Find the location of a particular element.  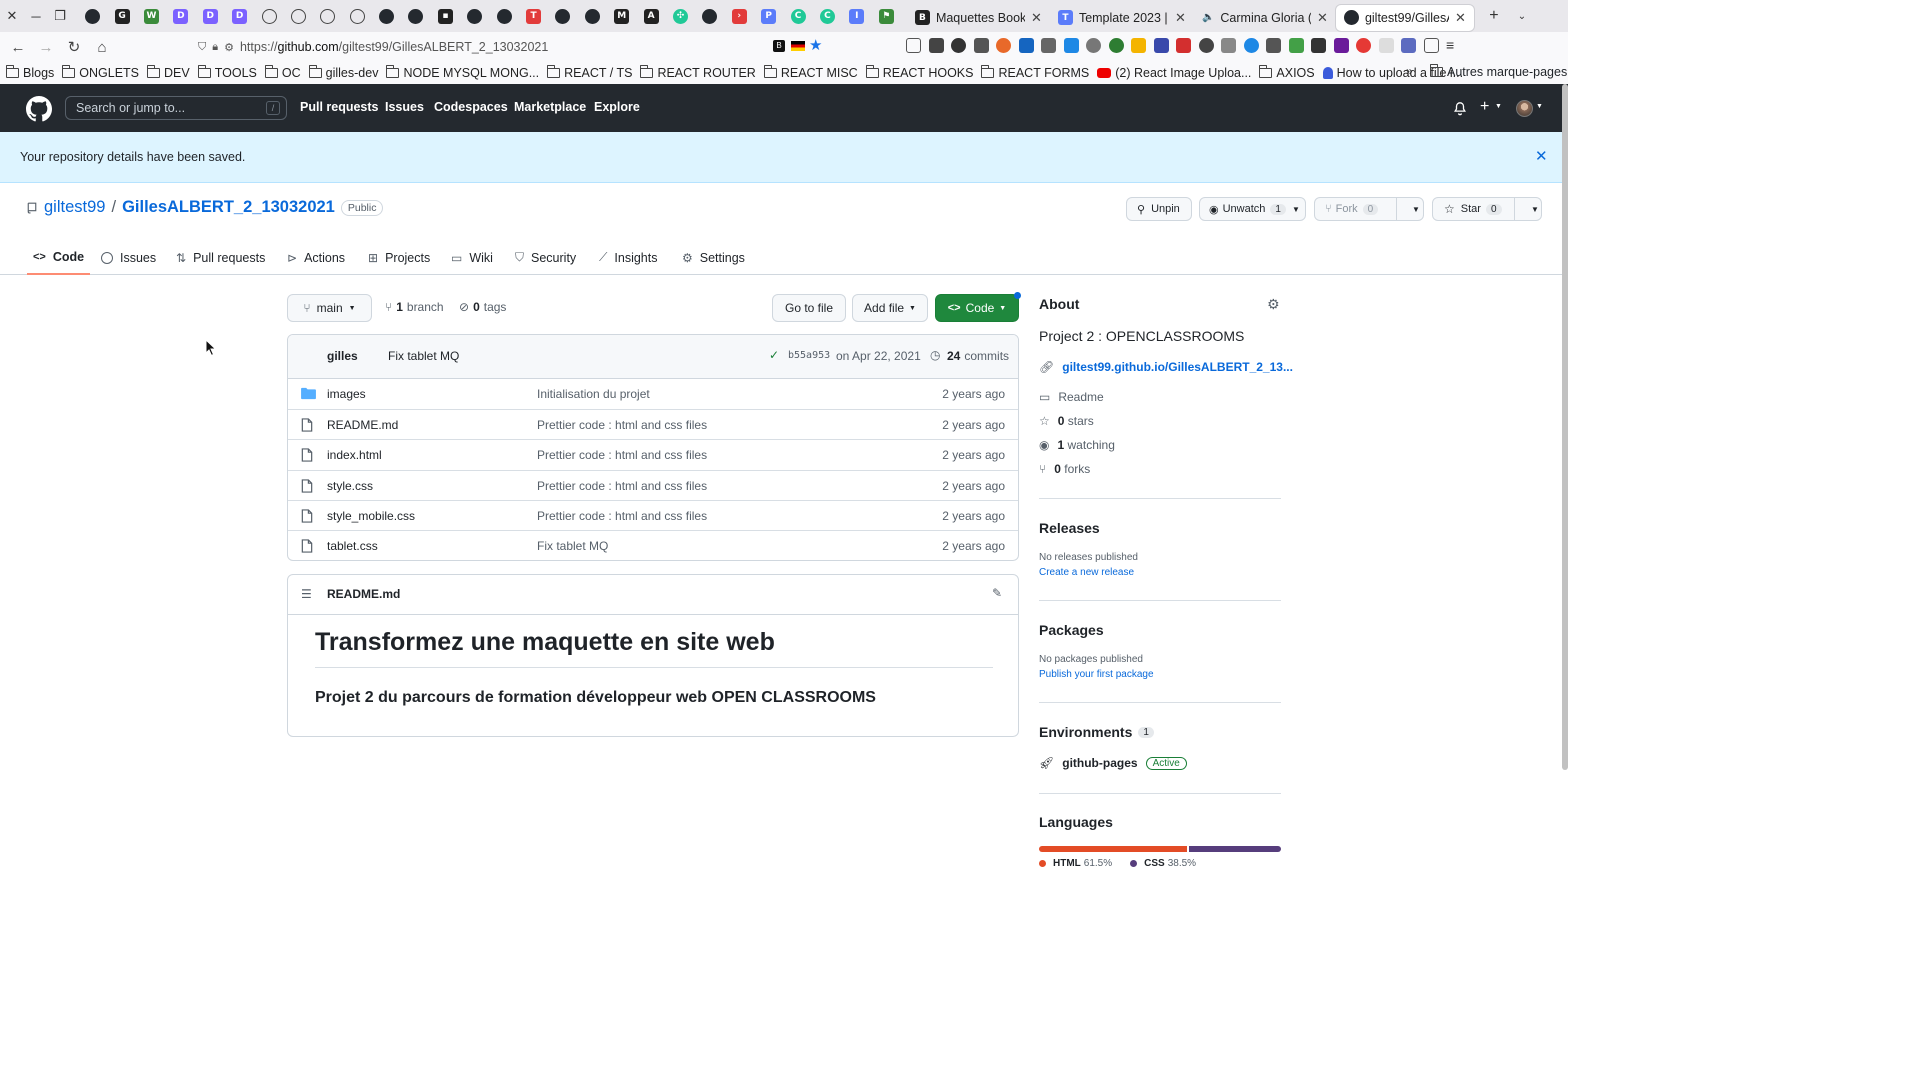

pinned-tab: P is located at coordinates (768, 16).